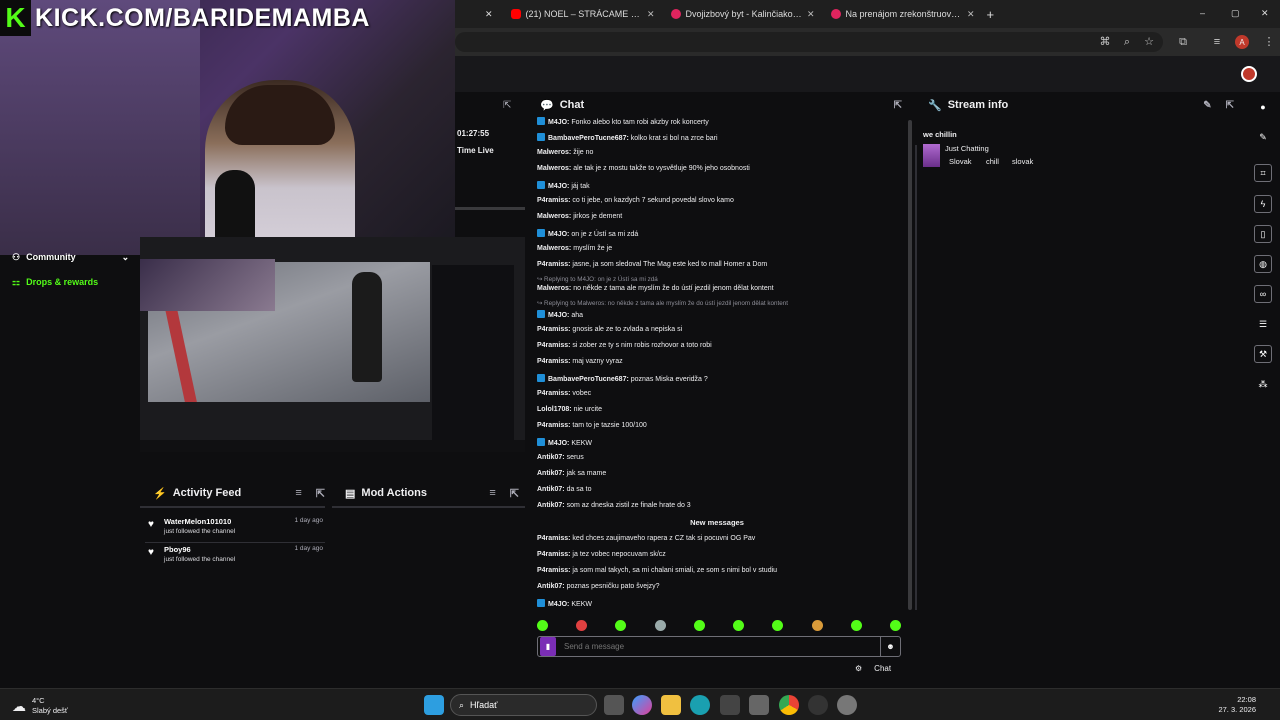  What do you see at coordinates (70, 257) in the screenshot?
I see `sidebar-item-community: ⚇ Community ⌄` at bounding box center [70, 257].